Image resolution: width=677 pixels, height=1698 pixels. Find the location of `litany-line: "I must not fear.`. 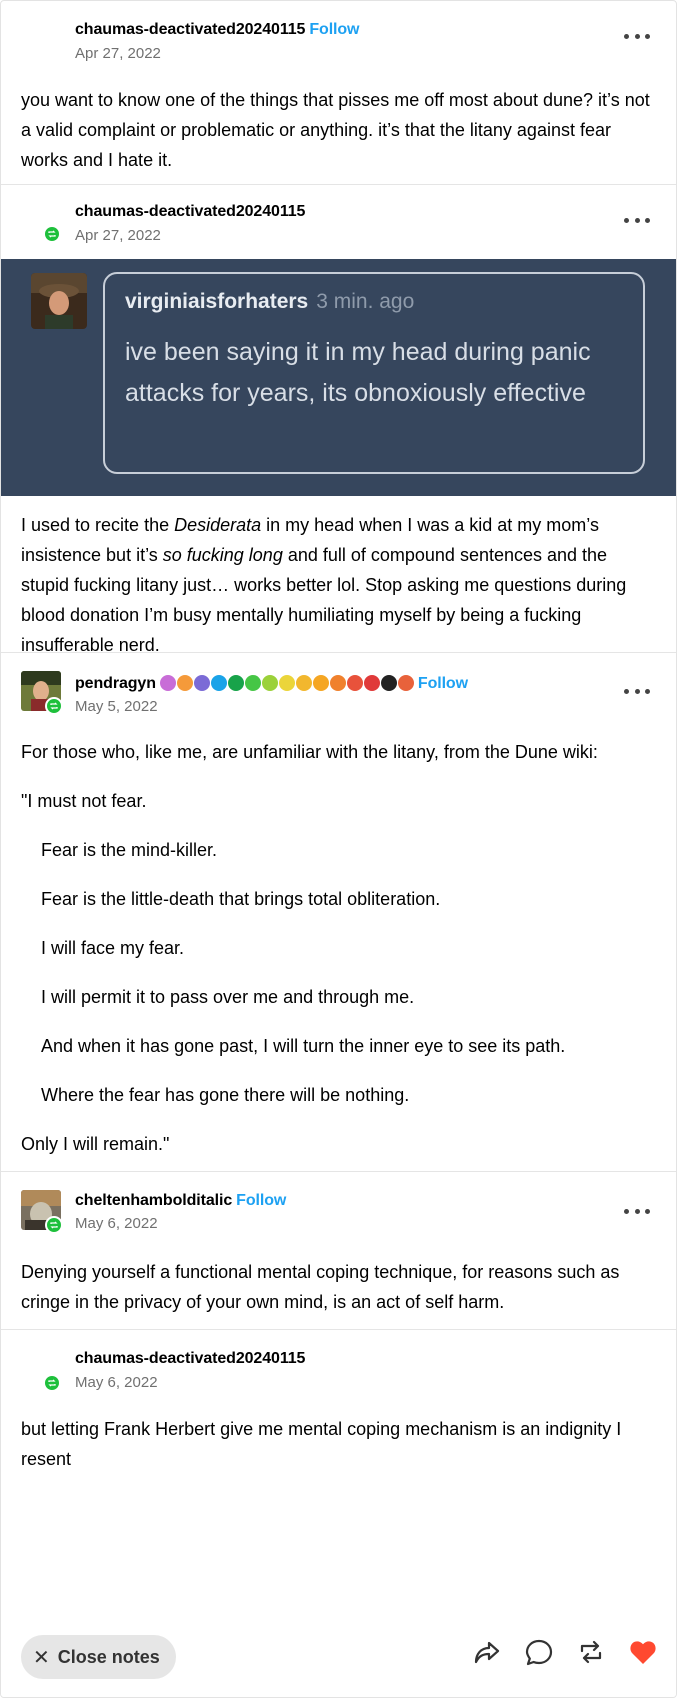

litany-line: "I must not fear. is located at coordinates (84, 801).